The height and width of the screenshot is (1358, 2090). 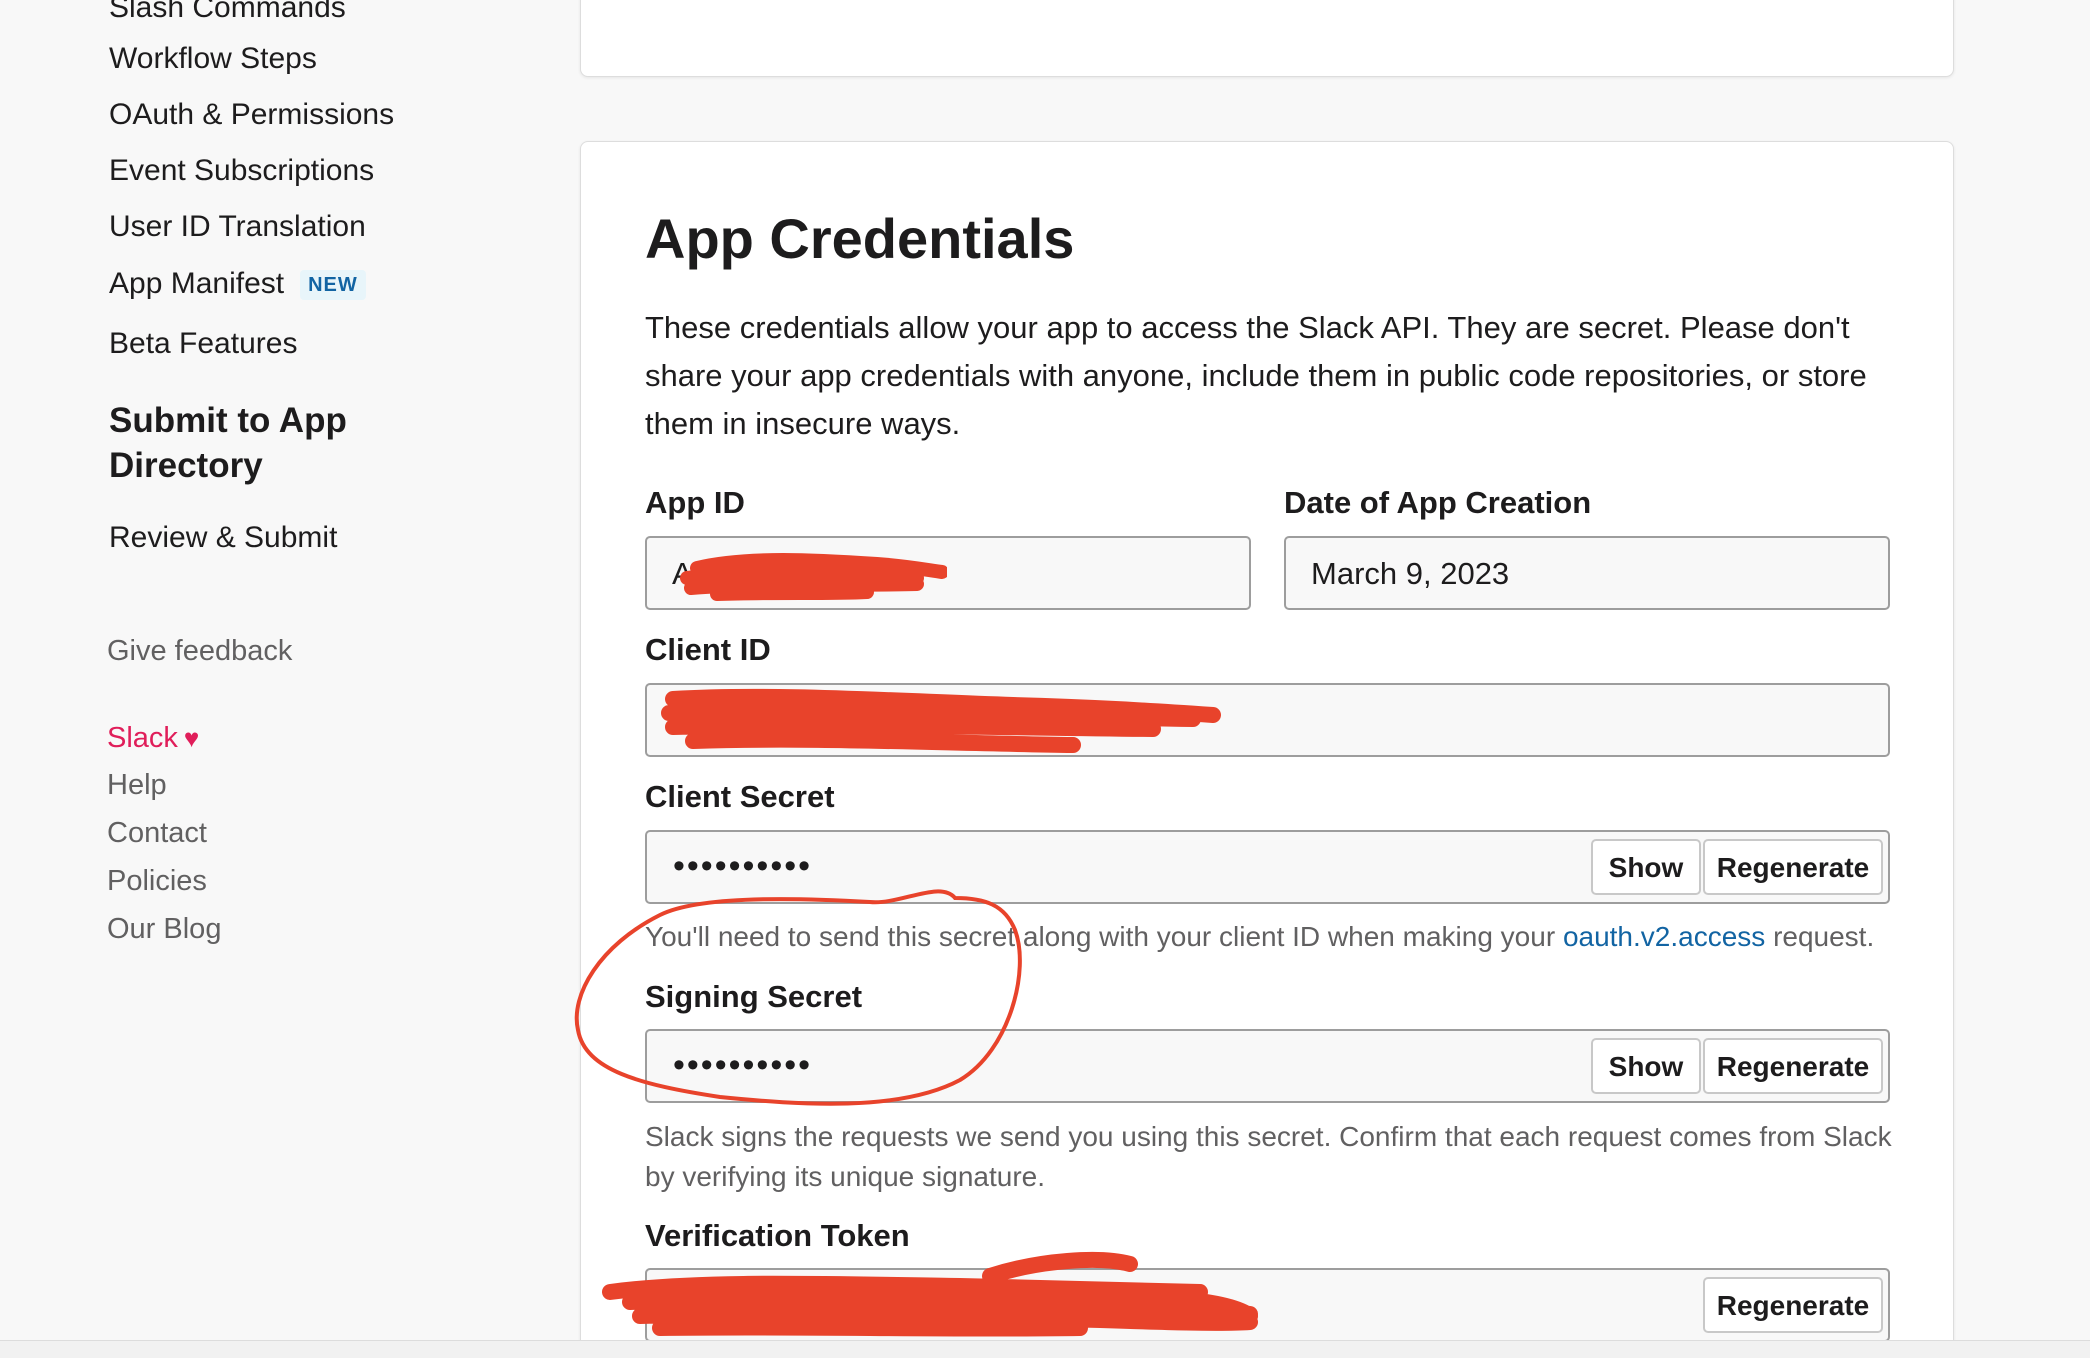 What do you see at coordinates (743, 1065) in the screenshot?
I see `signing-secret-masked-value: ••••••••••` at bounding box center [743, 1065].